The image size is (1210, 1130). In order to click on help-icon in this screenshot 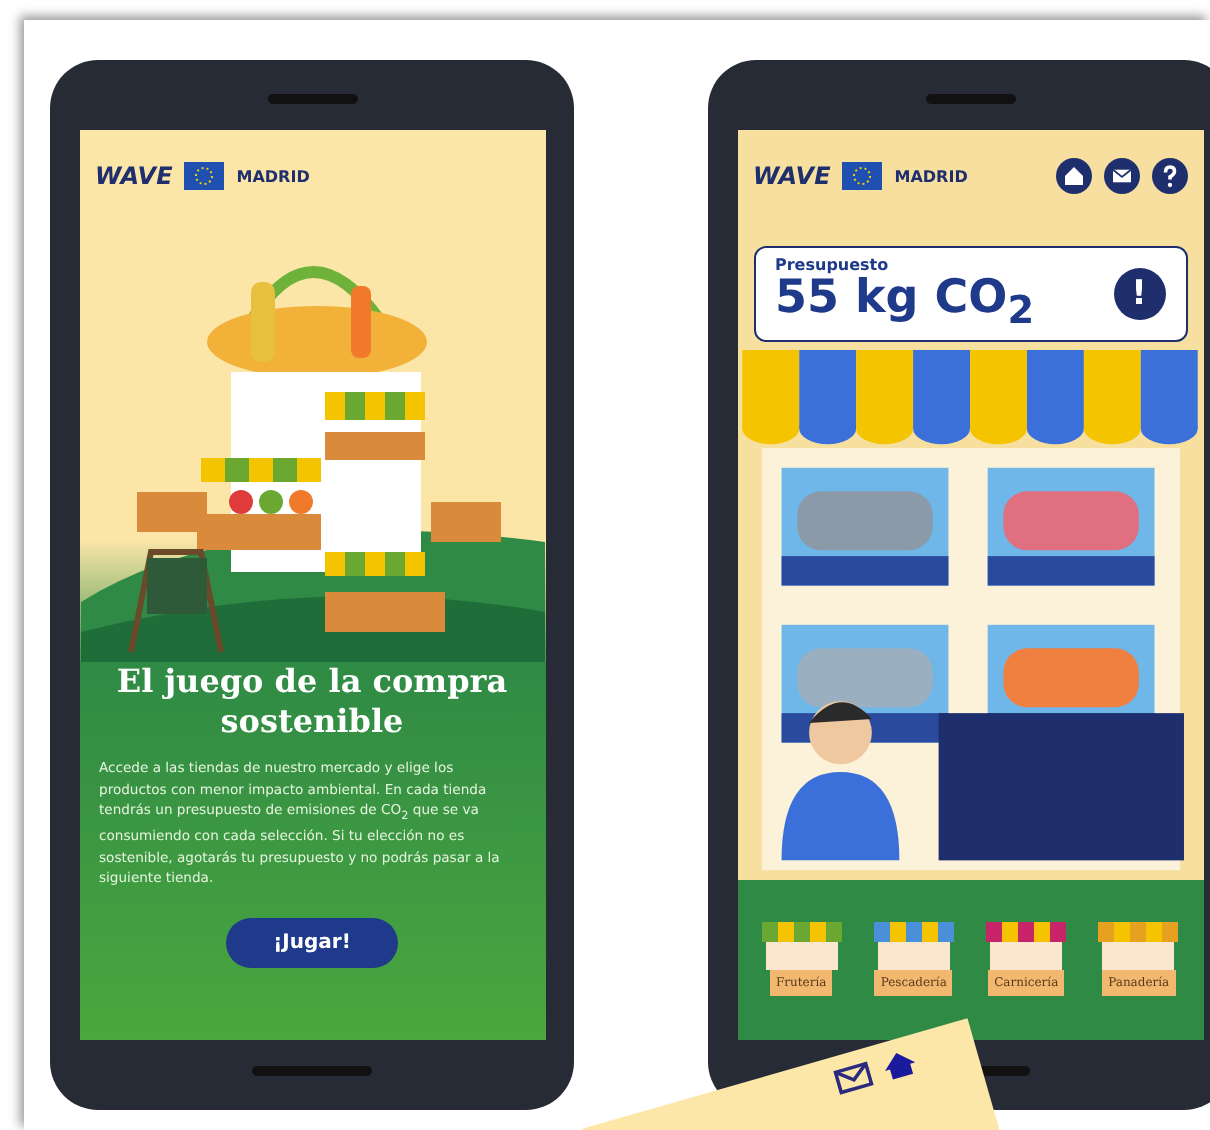, I will do `click(1169, 176)`.